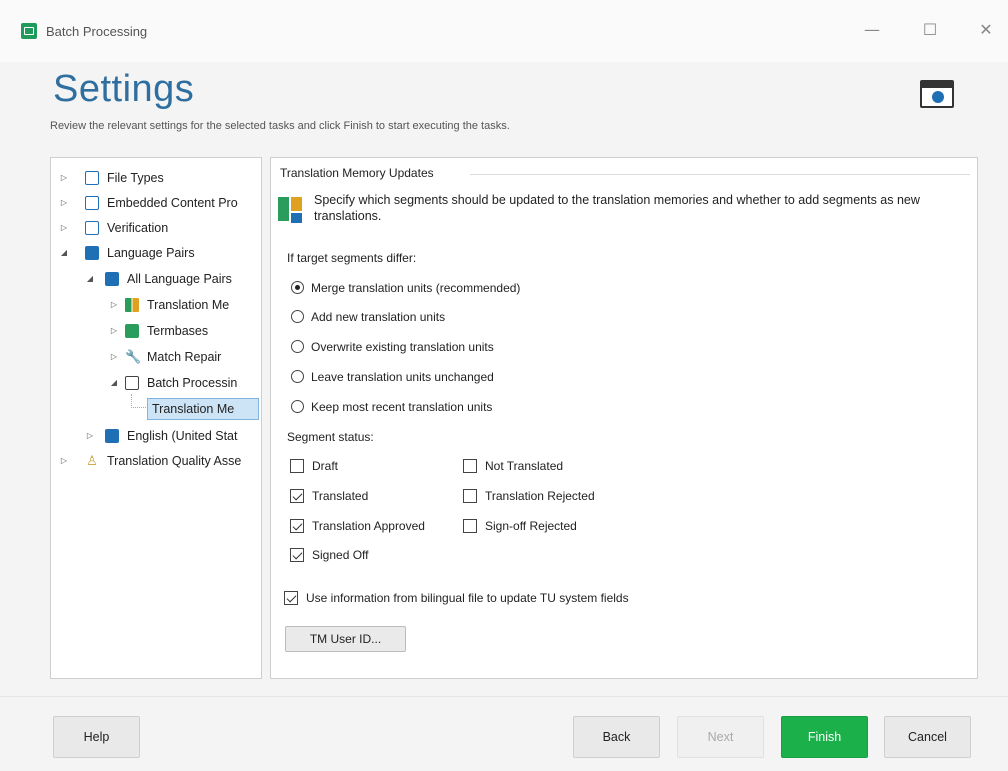  I want to click on title-bar: Batch Processing — ☐ ✕, so click(504, 31).